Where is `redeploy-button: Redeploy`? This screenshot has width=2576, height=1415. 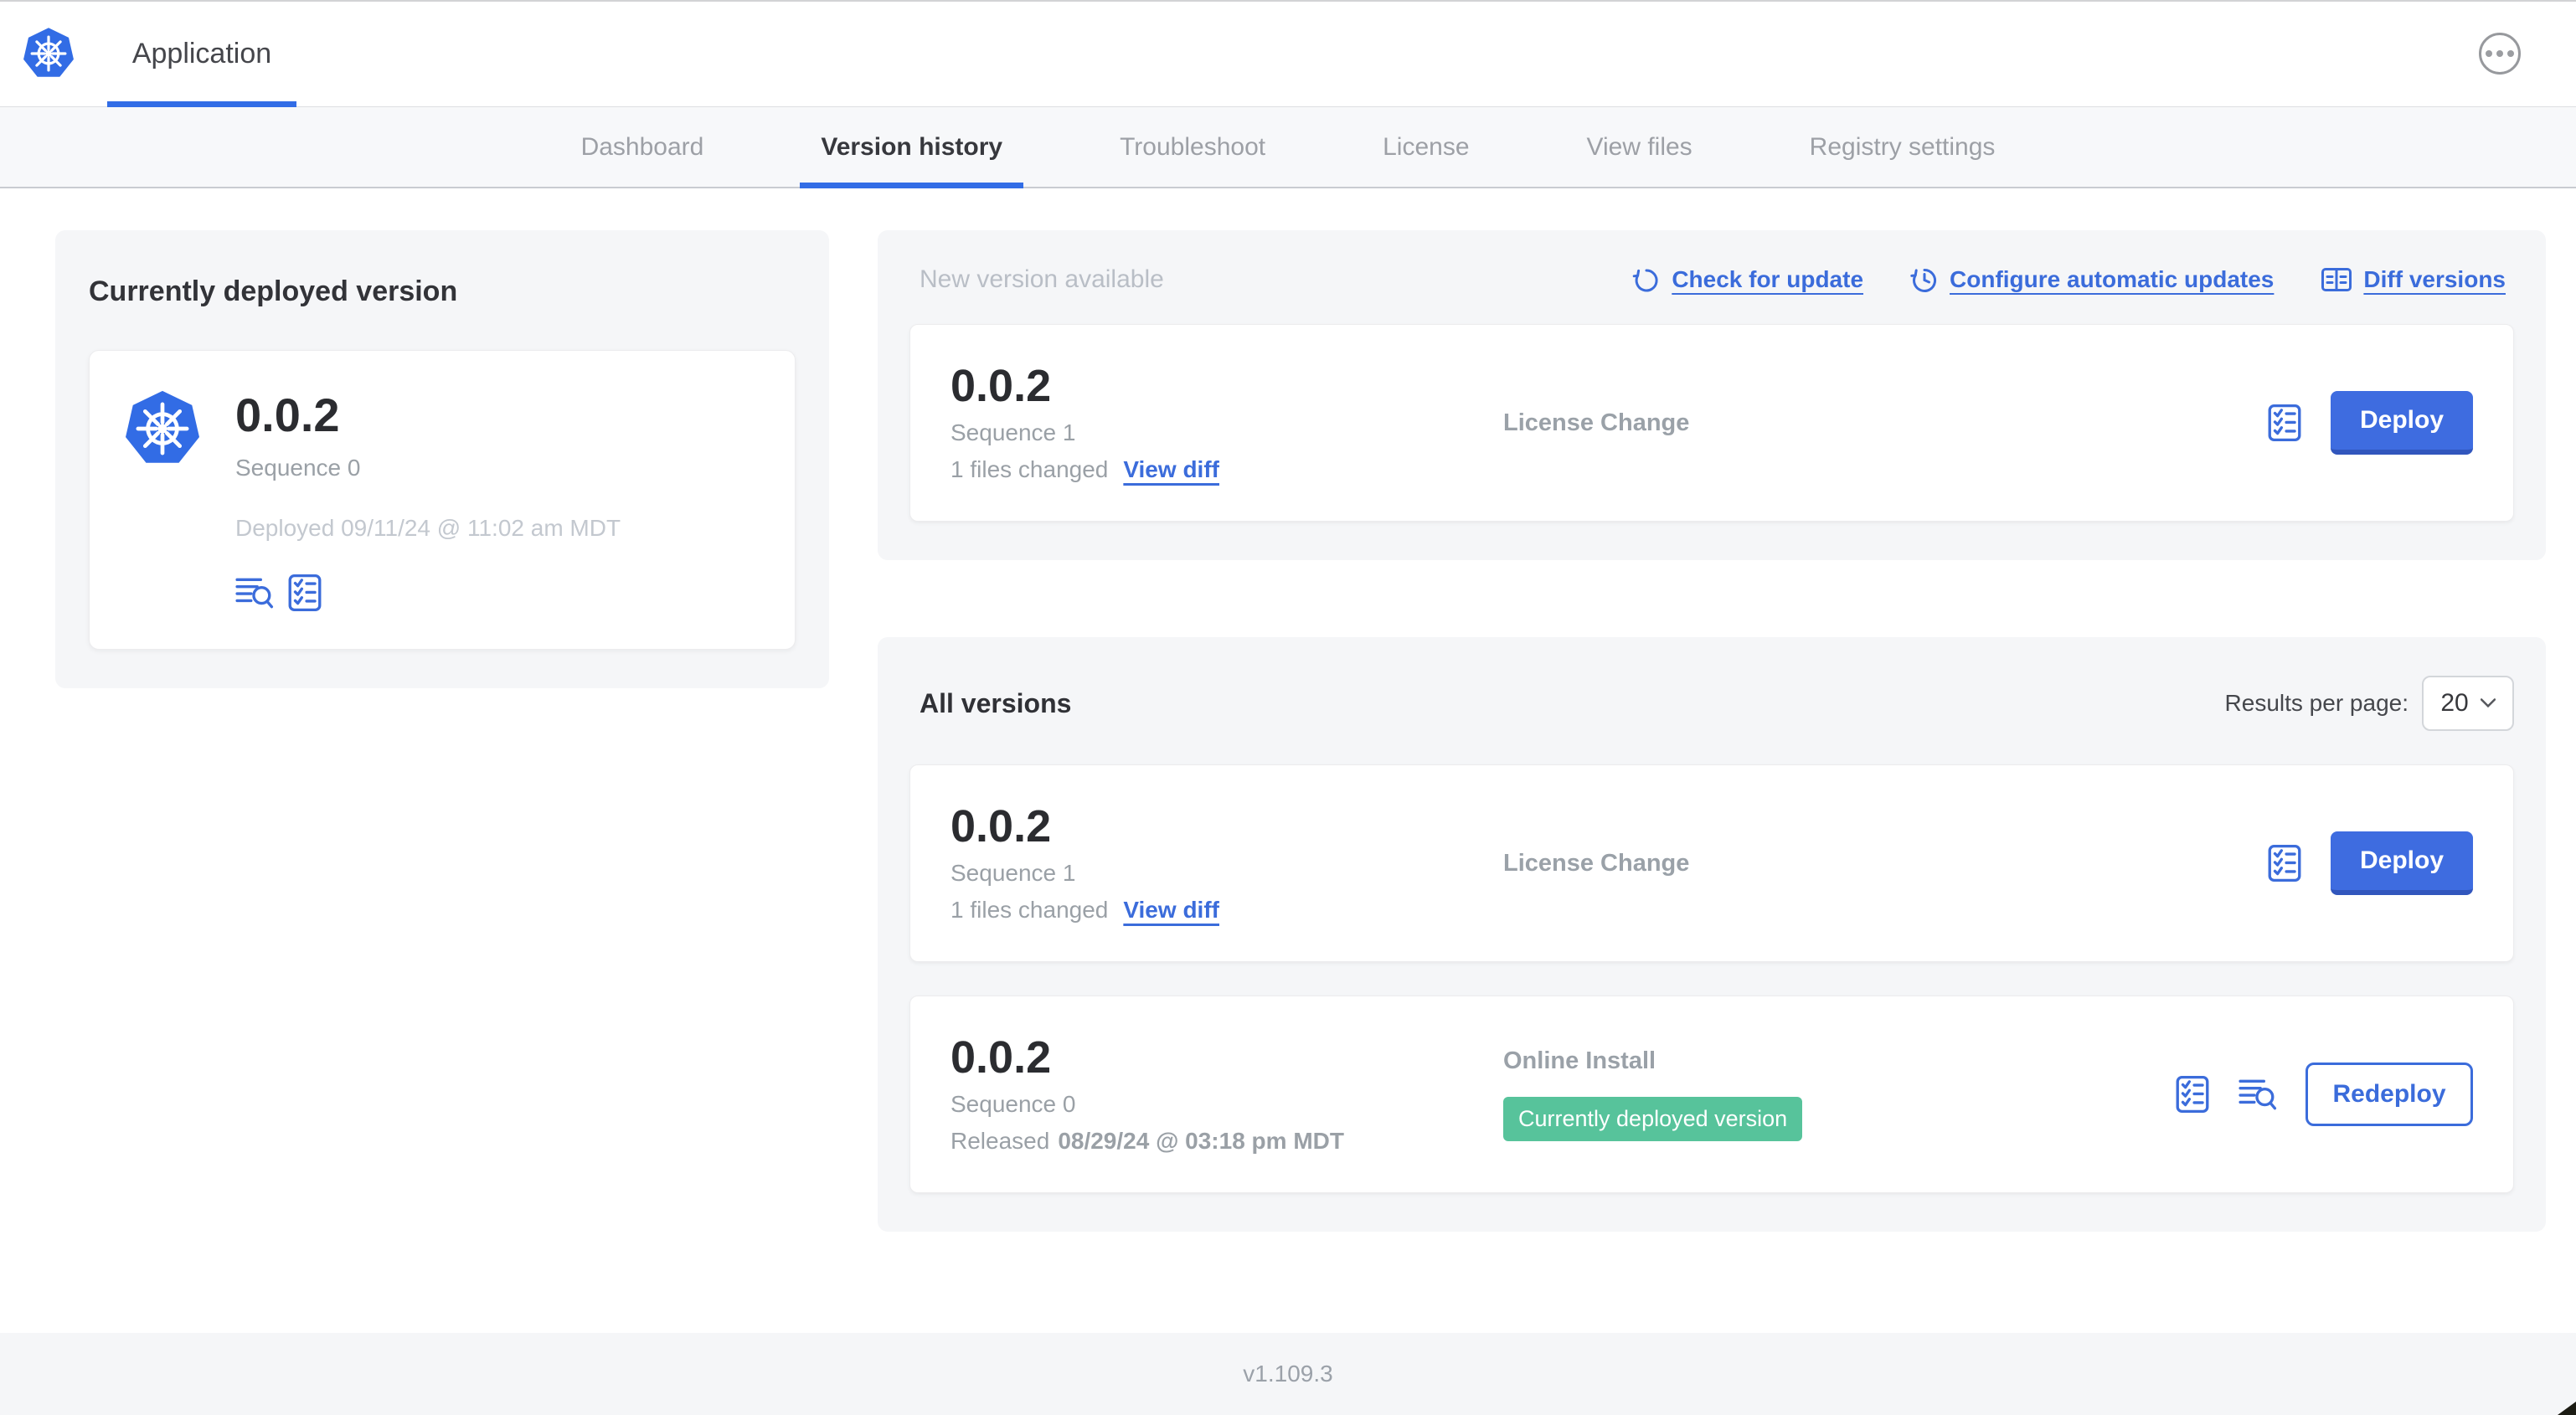 redeploy-button: Redeploy is located at coordinates (2389, 1094).